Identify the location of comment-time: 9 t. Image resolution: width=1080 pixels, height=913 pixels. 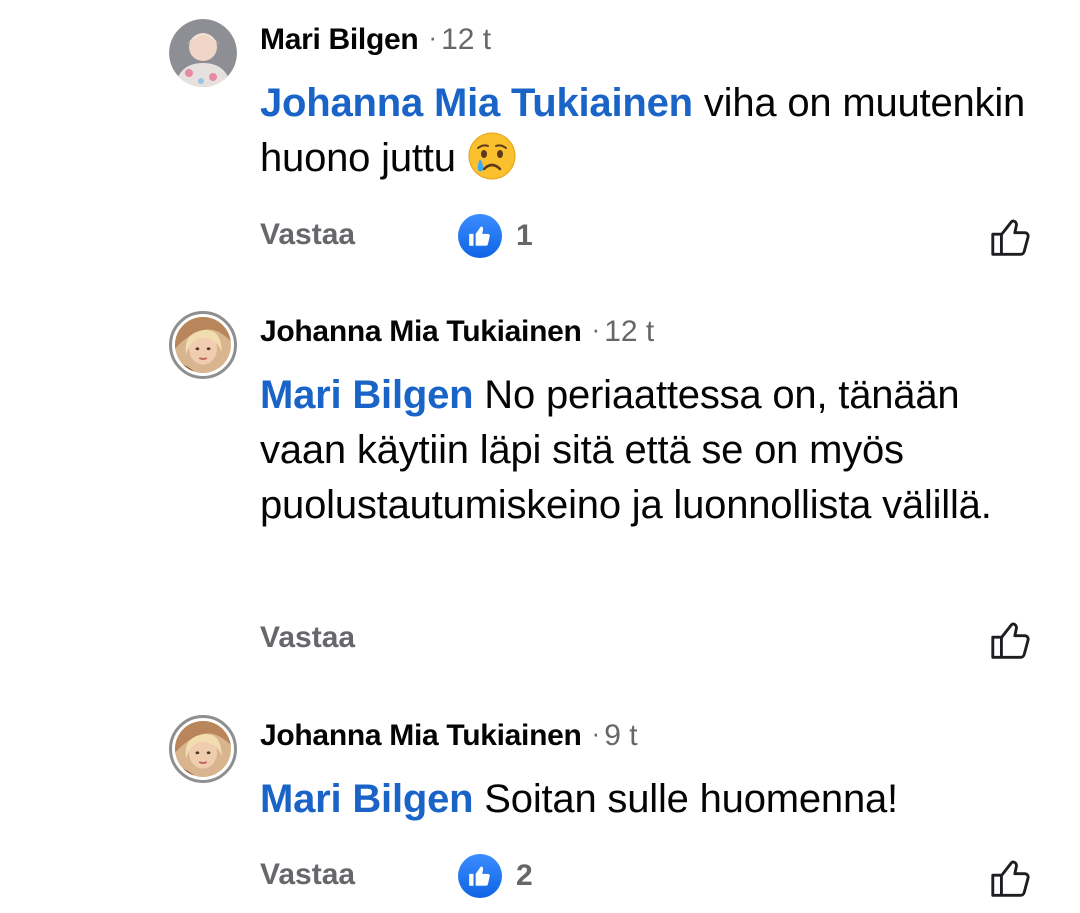
(620, 735).